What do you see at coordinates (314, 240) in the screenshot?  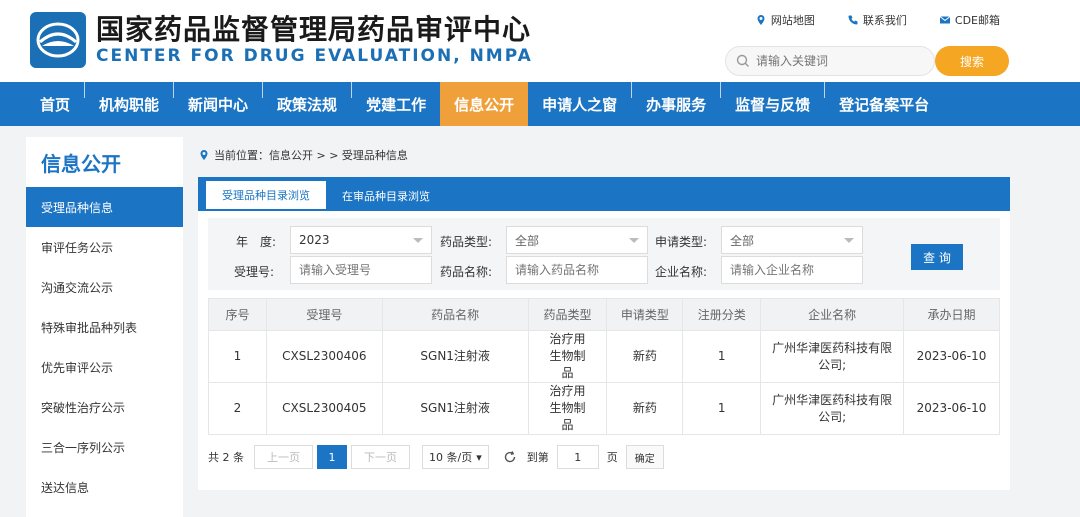 I see `year-value: 2023` at bounding box center [314, 240].